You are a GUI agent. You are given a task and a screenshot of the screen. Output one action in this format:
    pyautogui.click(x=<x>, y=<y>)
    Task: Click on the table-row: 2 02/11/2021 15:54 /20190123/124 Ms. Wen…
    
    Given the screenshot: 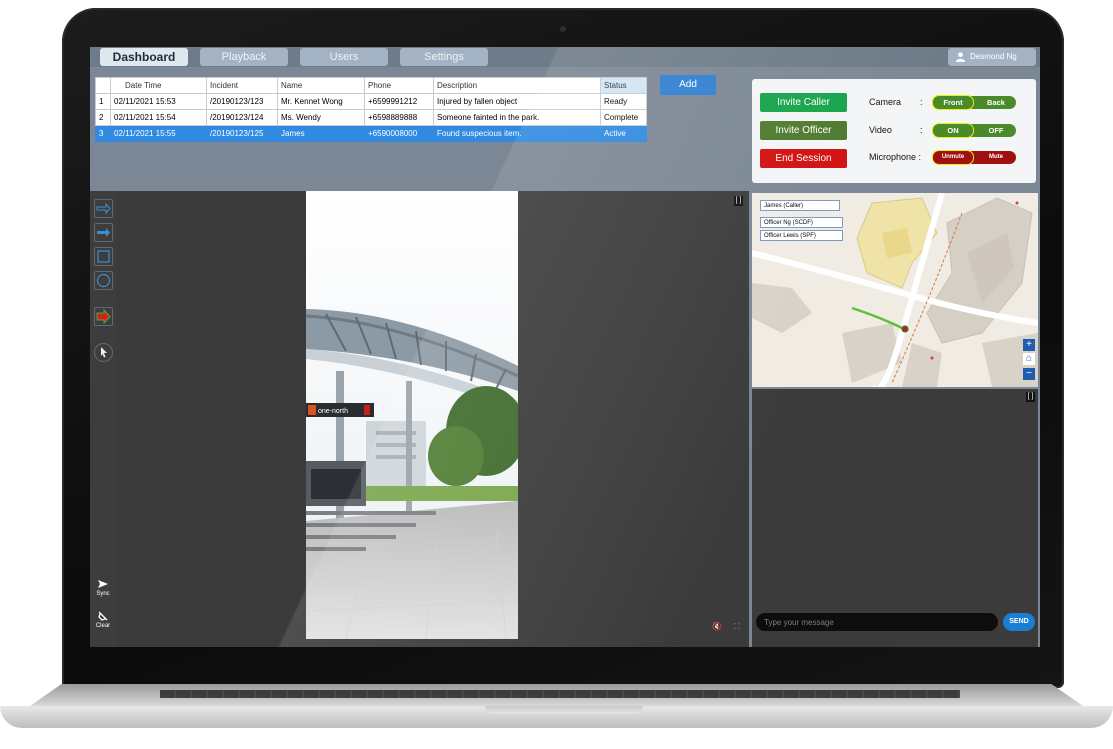 What is the action you would take?
    pyautogui.click(x=371, y=117)
    